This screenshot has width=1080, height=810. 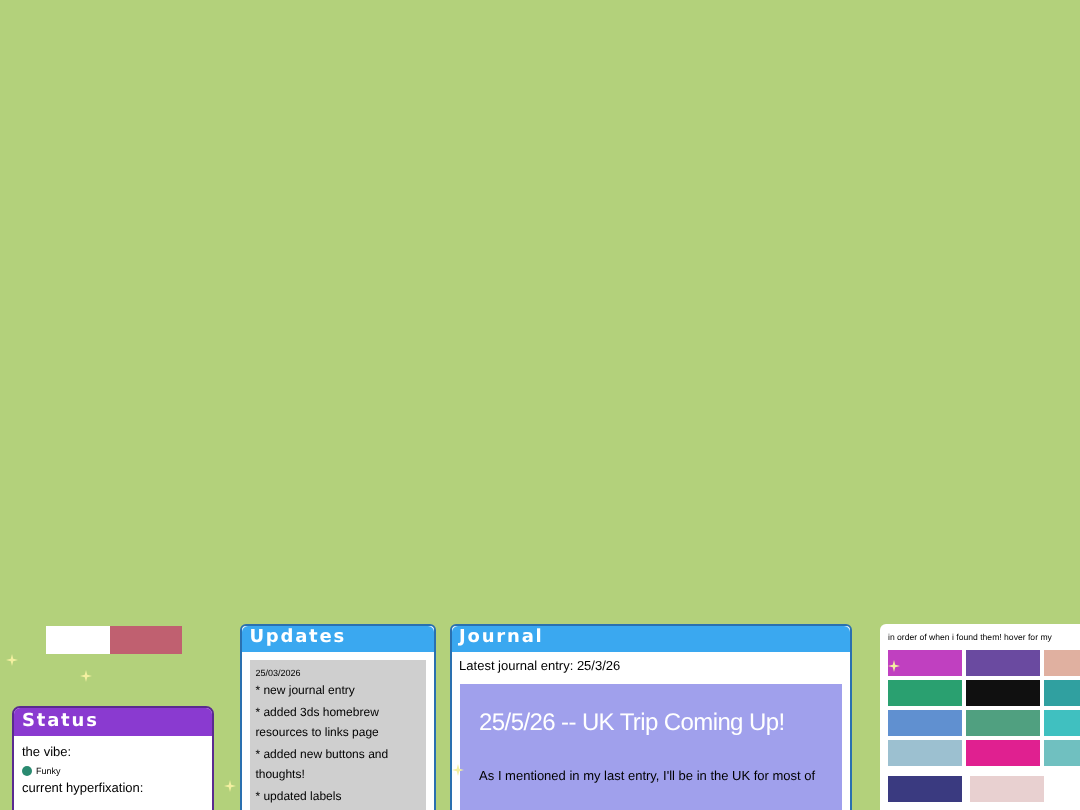 I want to click on panel-header: Updates, so click(x=337, y=639).